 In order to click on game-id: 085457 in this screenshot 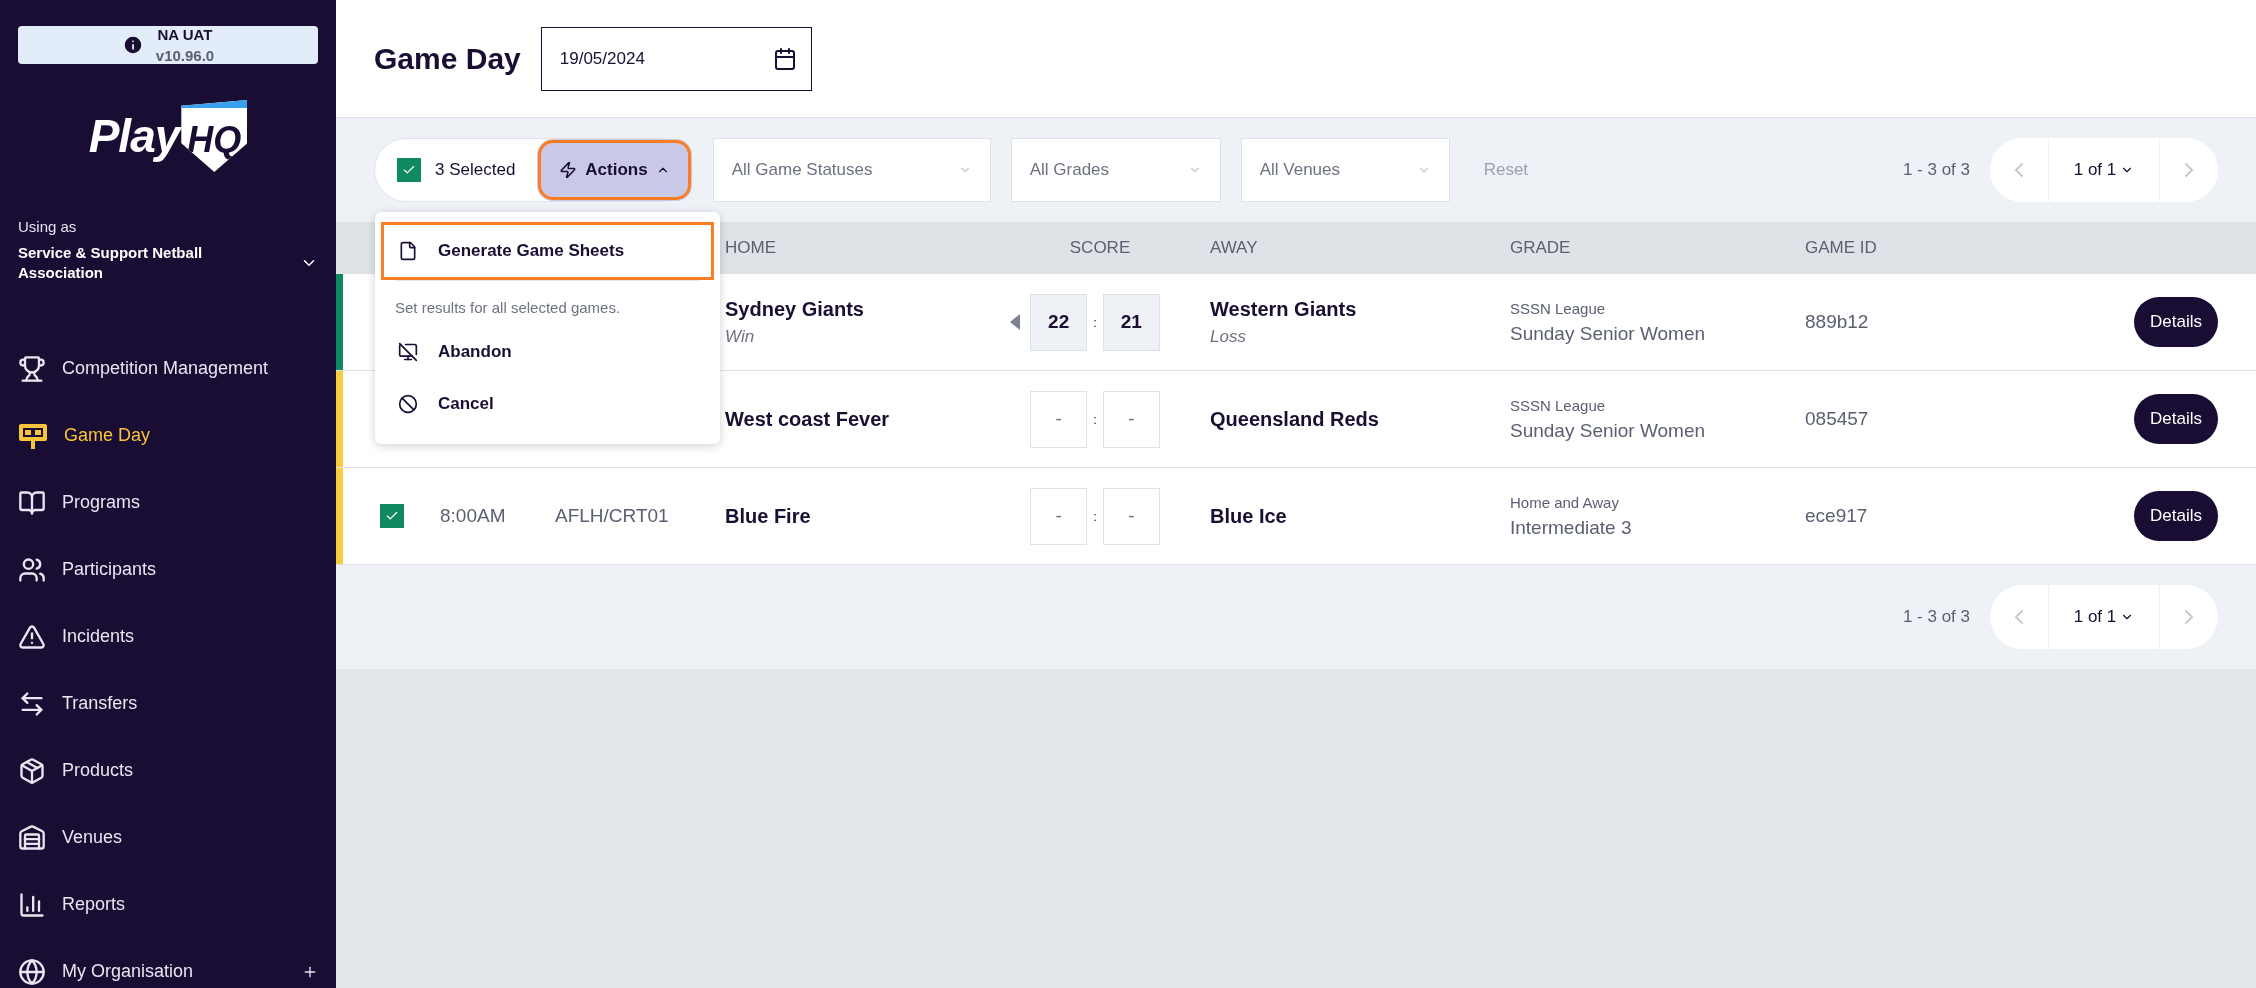, I will do `click(1837, 419)`.